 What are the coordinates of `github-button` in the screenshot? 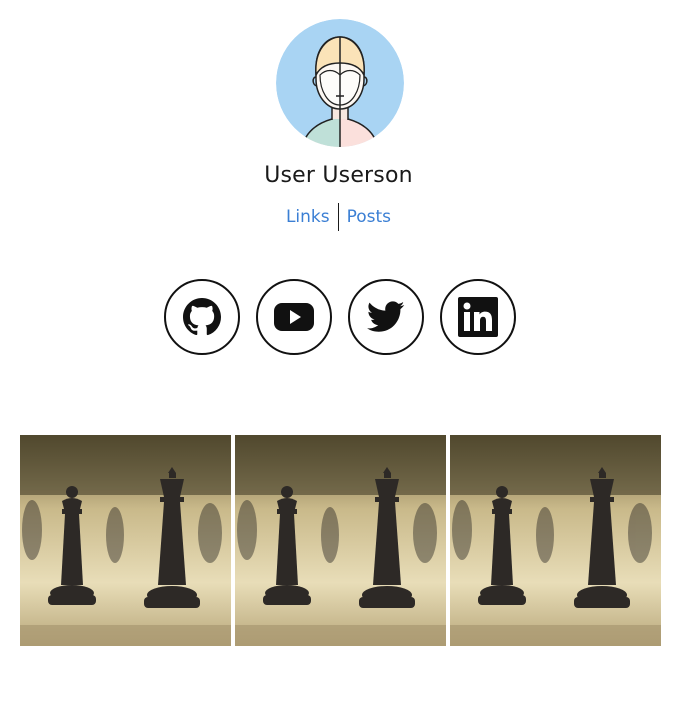 It's located at (202, 317).